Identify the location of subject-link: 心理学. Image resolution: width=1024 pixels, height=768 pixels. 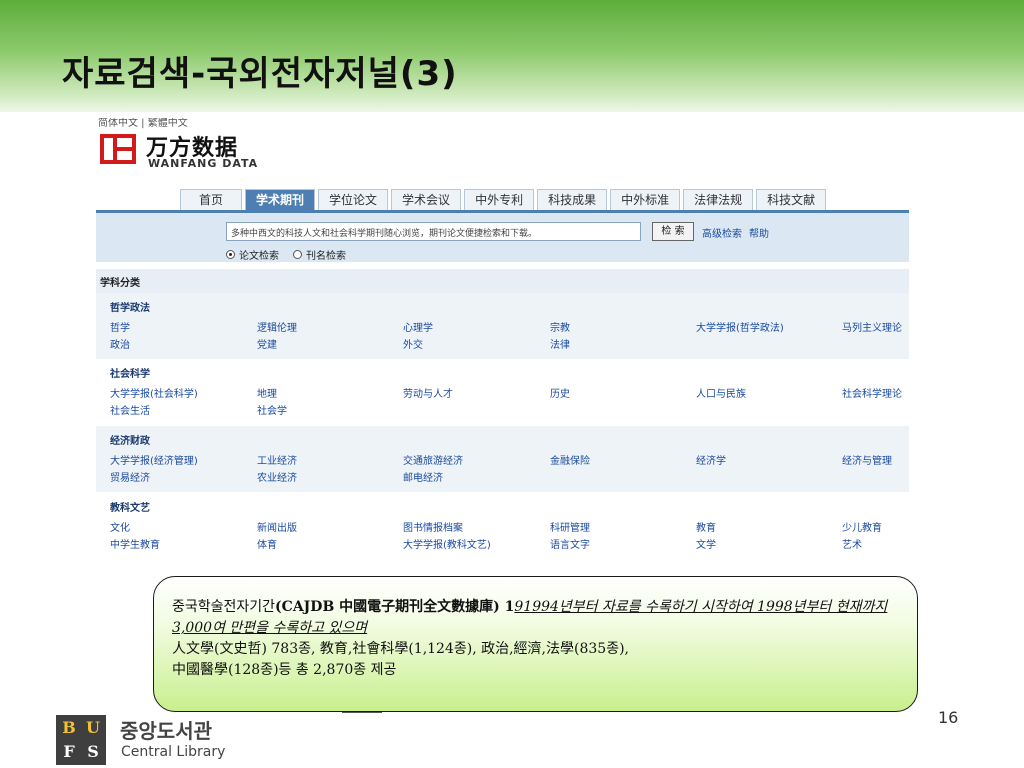
(418, 326).